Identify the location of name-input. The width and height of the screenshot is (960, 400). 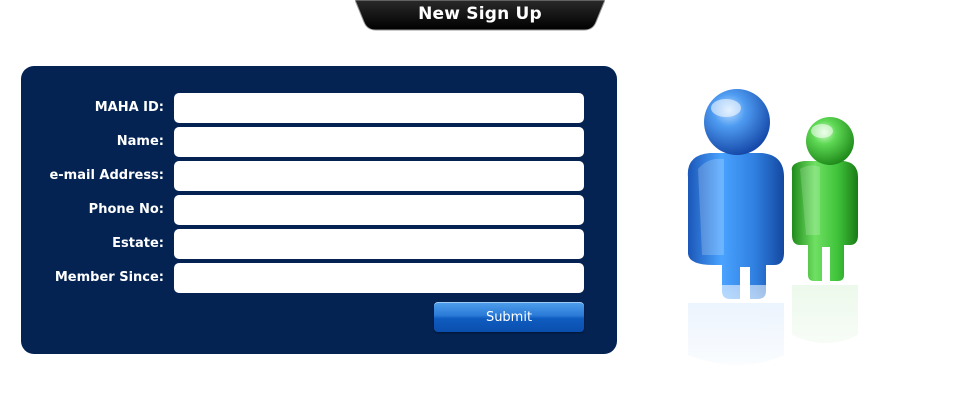
(379, 142).